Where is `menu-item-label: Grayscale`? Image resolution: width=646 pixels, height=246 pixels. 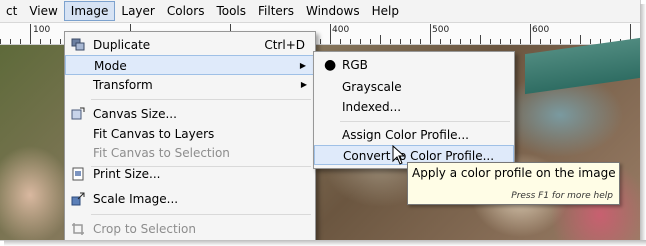 menu-item-label: Grayscale is located at coordinates (372, 87).